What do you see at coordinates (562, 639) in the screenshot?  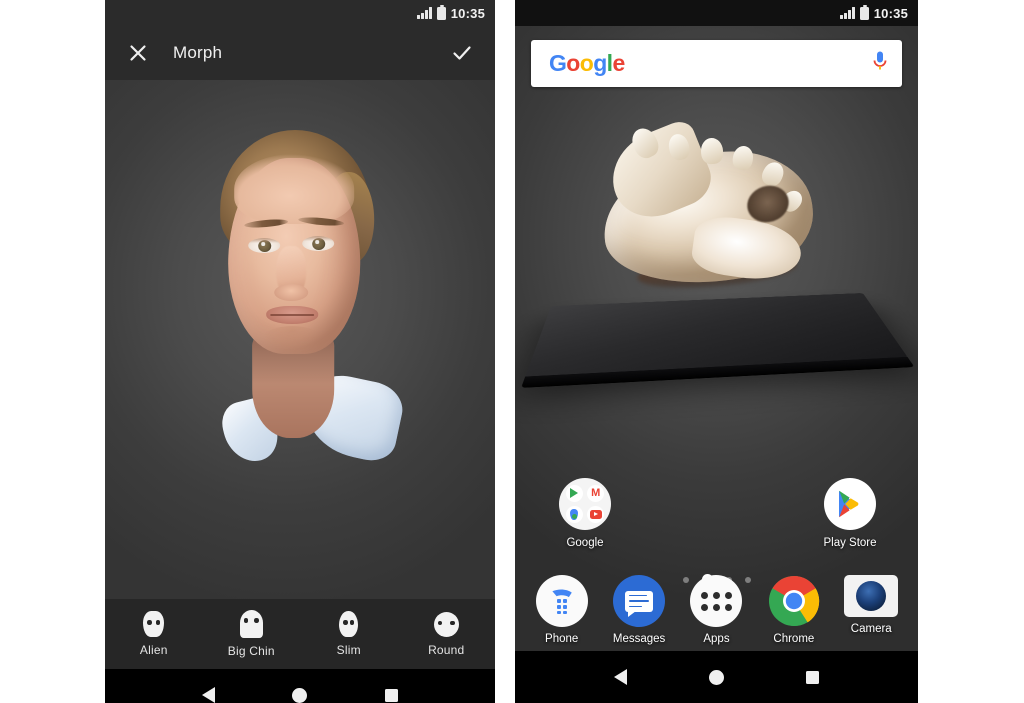 I see `dock-item-label: Phone` at bounding box center [562, 639].